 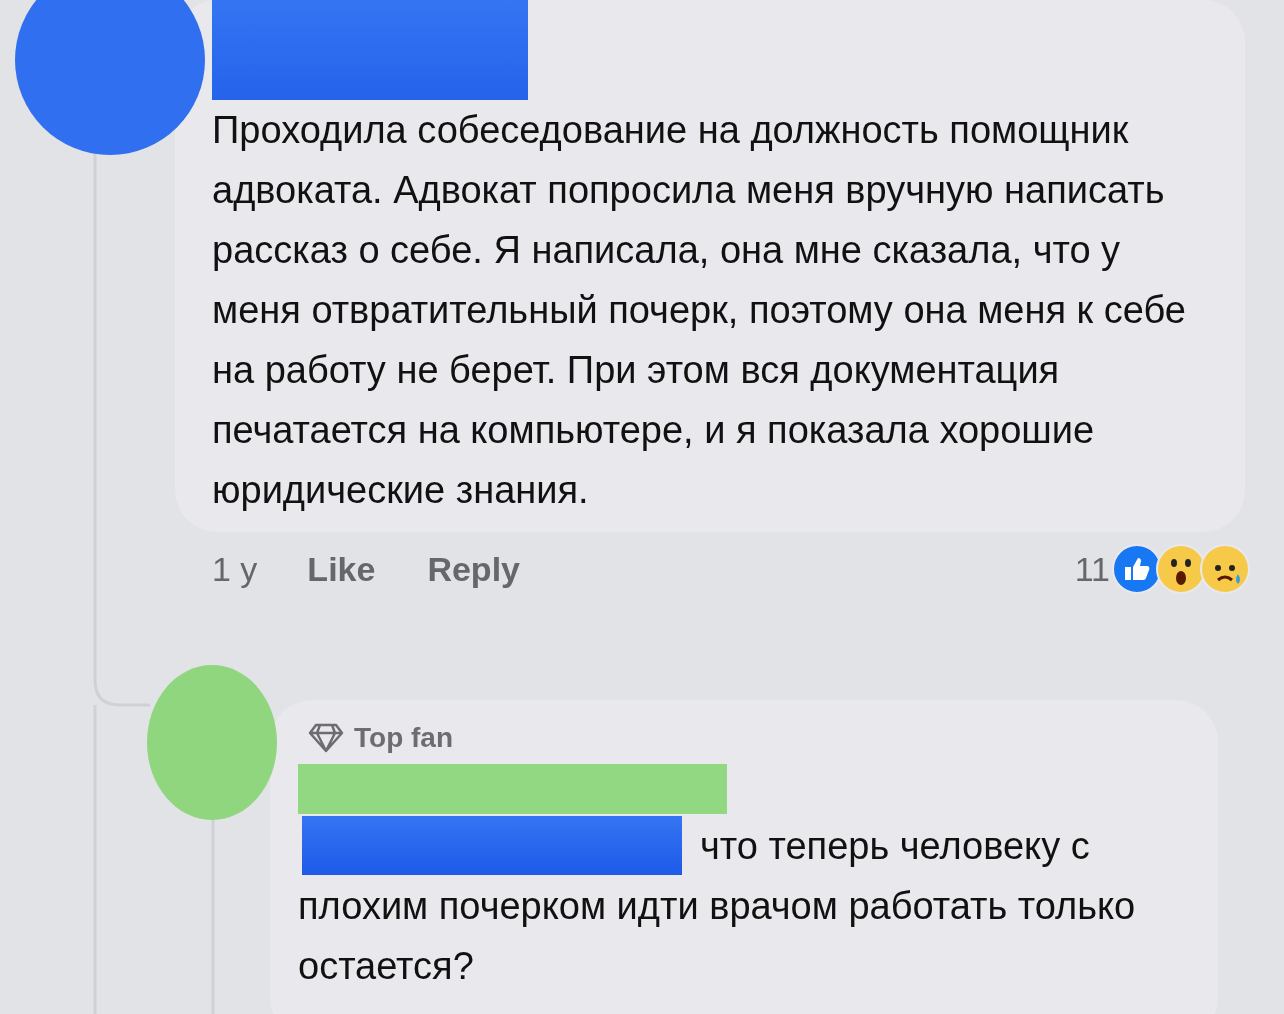 I want to click on badge-label: Top fan, so click(x=403, y=738).